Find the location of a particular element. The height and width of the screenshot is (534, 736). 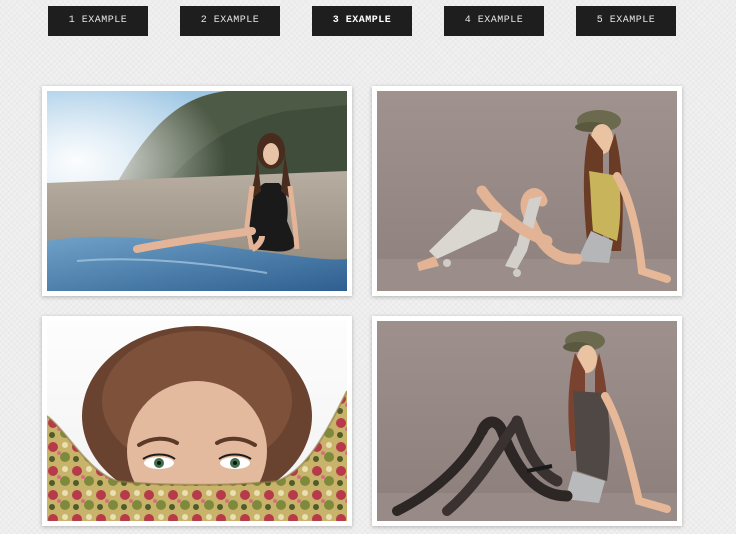

nav-button-4: 4 EXAMPLE is located at coordinates (494, 21).